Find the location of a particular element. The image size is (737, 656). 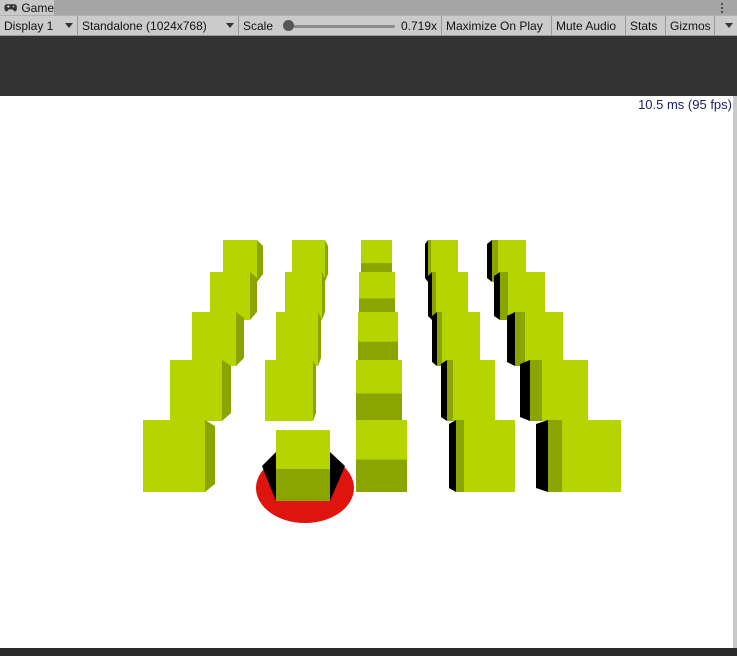

cube-14-front is located at coordinates (544, 339).